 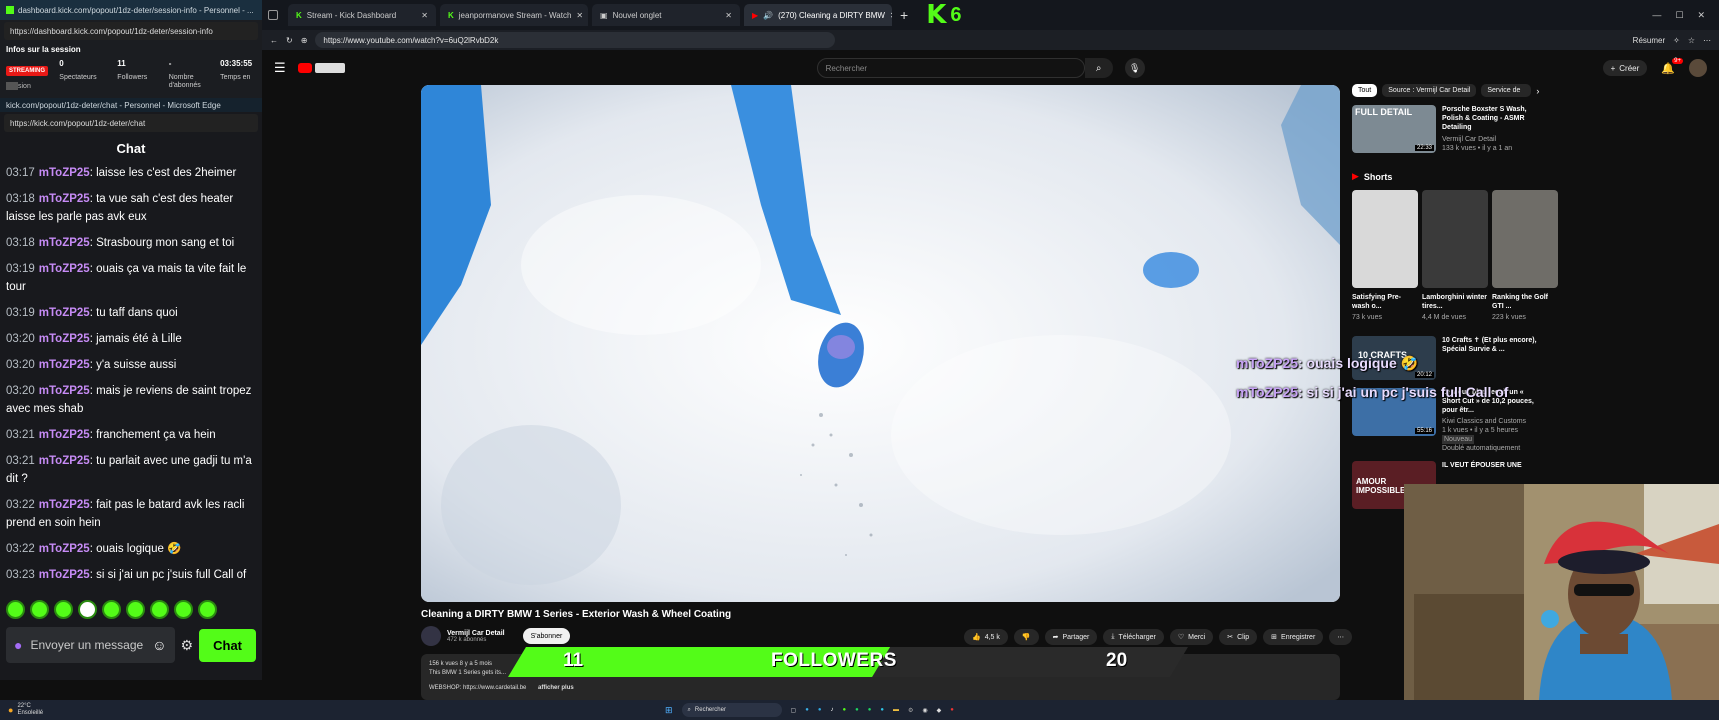 What do you see at coordinates (477, 688) in the screenshot?
I see `webshop-link: WEBSHOP: https://www.cardetail.be` at bounding box center [477, 688].